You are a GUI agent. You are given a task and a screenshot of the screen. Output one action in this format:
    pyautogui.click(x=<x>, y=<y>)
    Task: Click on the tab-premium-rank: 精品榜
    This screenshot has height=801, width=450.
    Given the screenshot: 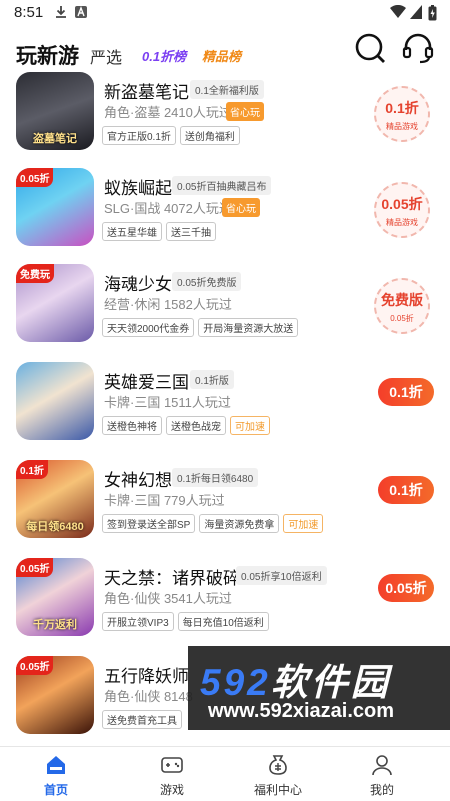 What is the action you would take?
    pyautogui.click(x=221, y=55)
    